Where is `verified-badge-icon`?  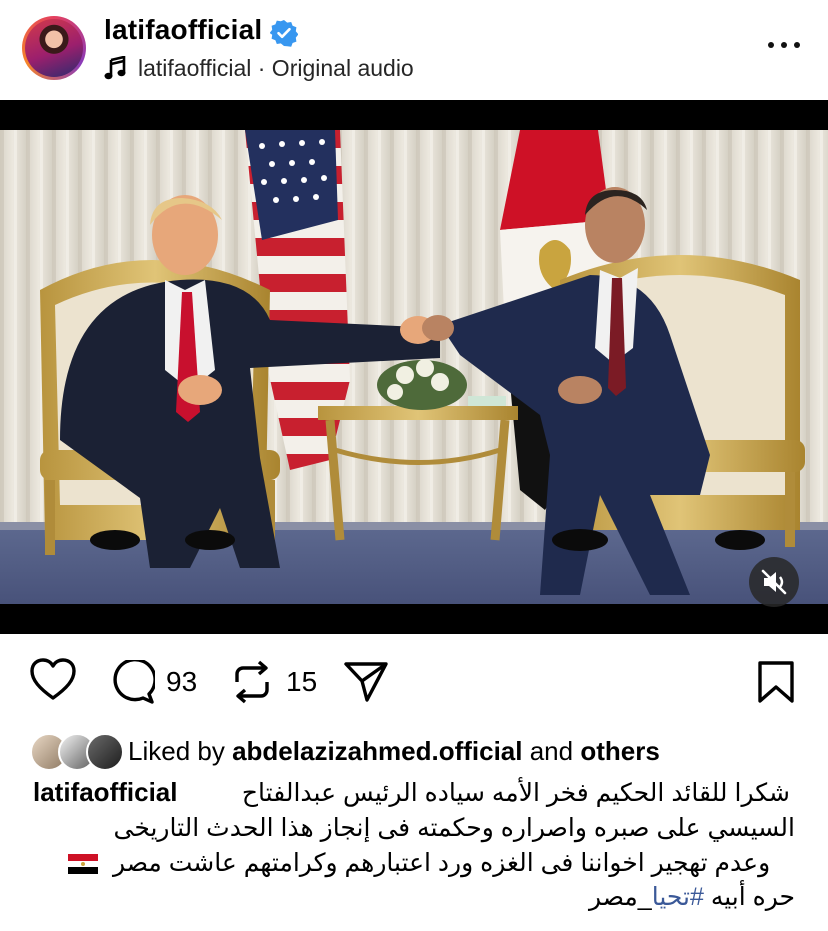 verified-badge-icon is located at coordinates (284, 33).